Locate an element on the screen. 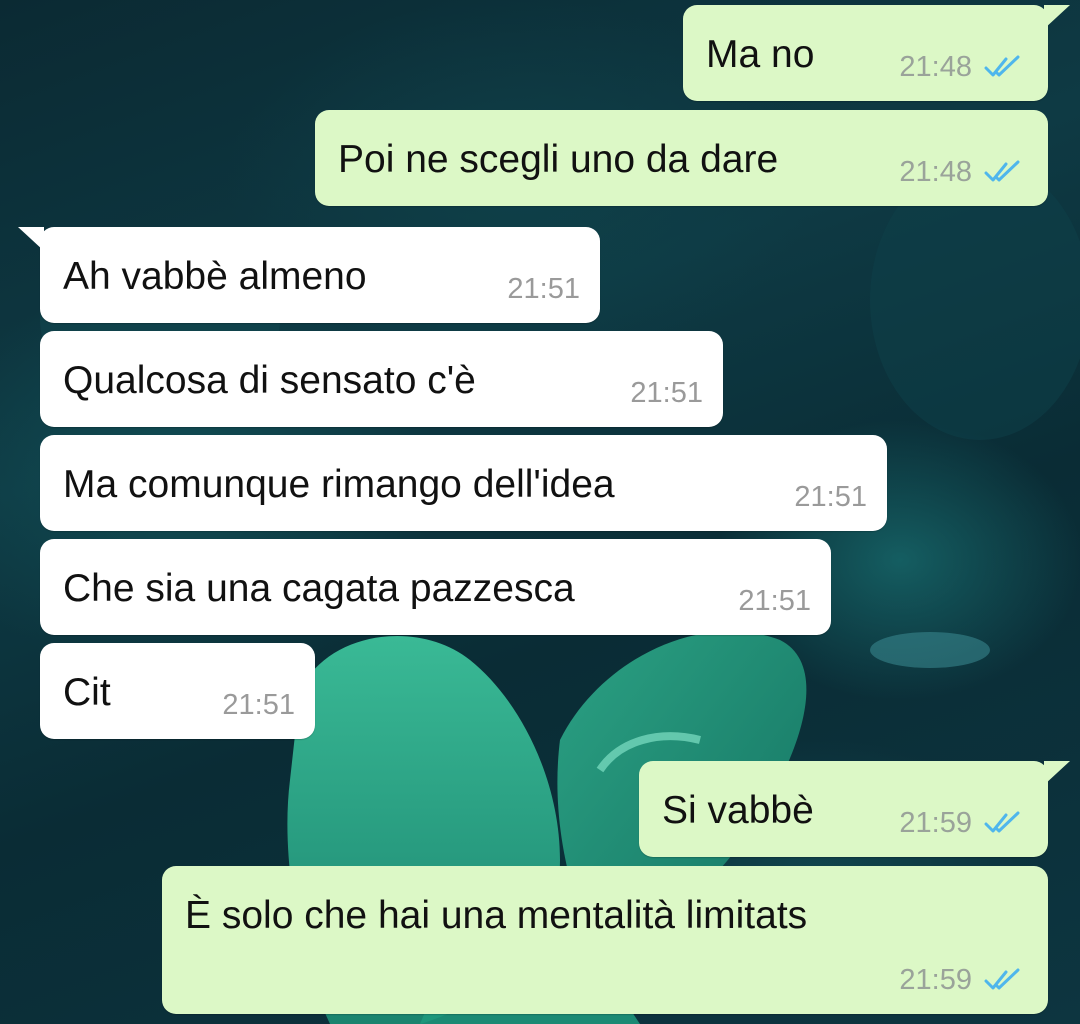 Image resolution: width=1080 pixels, height=1024 pixels. message-bubble-incoming: Ma comunque rimango dell'idea 21:51 is located at coordinates (463, 483).